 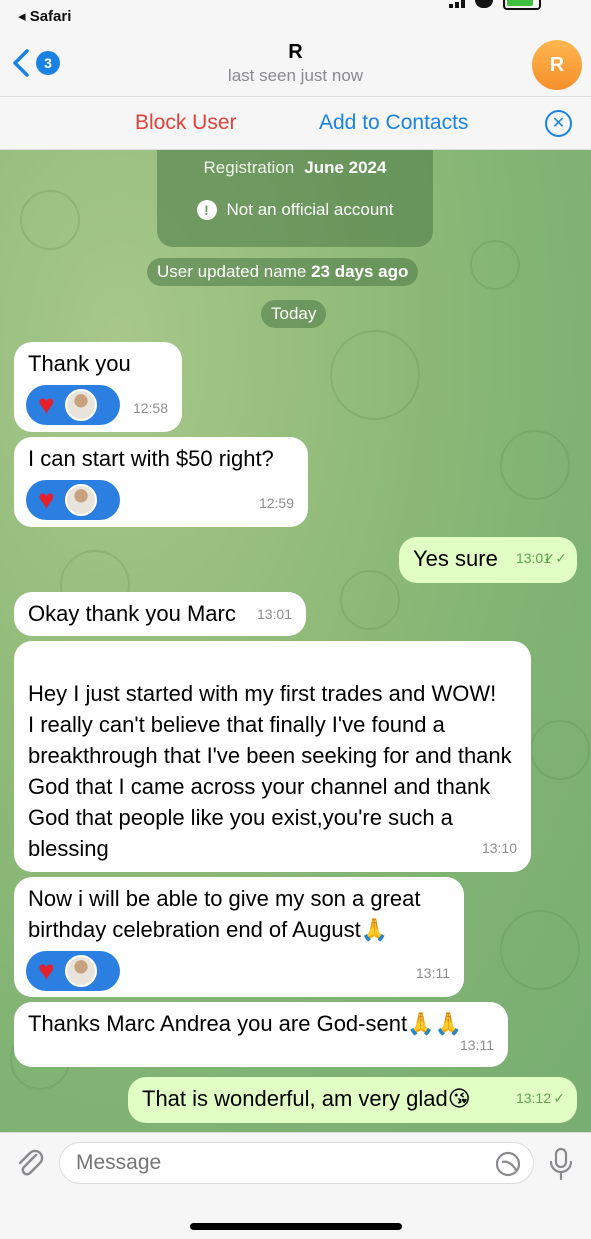 I want to click on message-text: That is wonderful, am very glad😘, so click(x=306, y=1098).